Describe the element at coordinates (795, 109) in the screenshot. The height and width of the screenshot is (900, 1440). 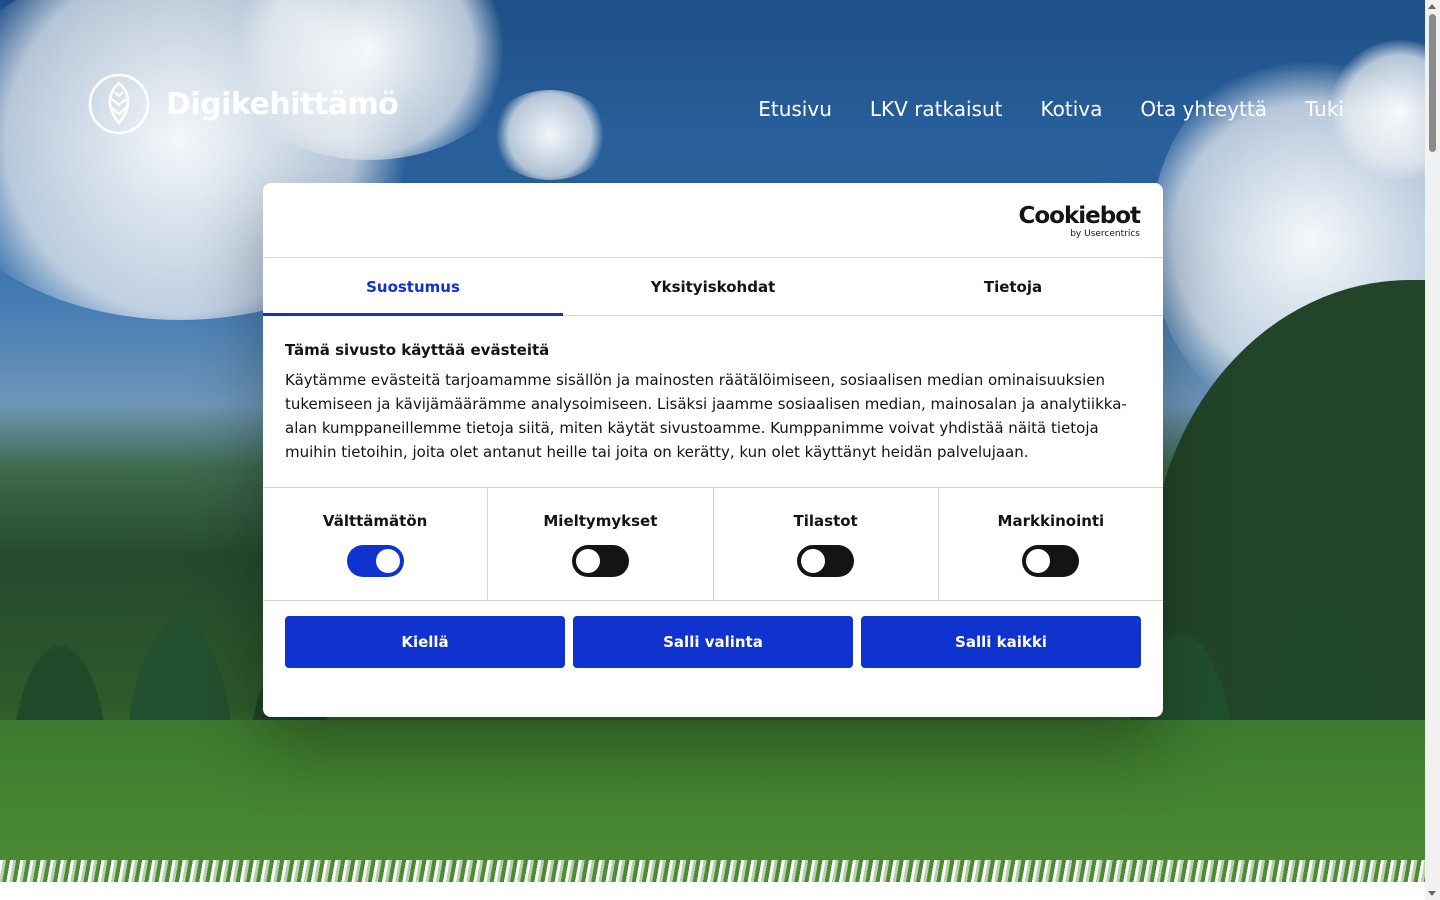
I see `nav-etusivu: Etusivu` at that location.